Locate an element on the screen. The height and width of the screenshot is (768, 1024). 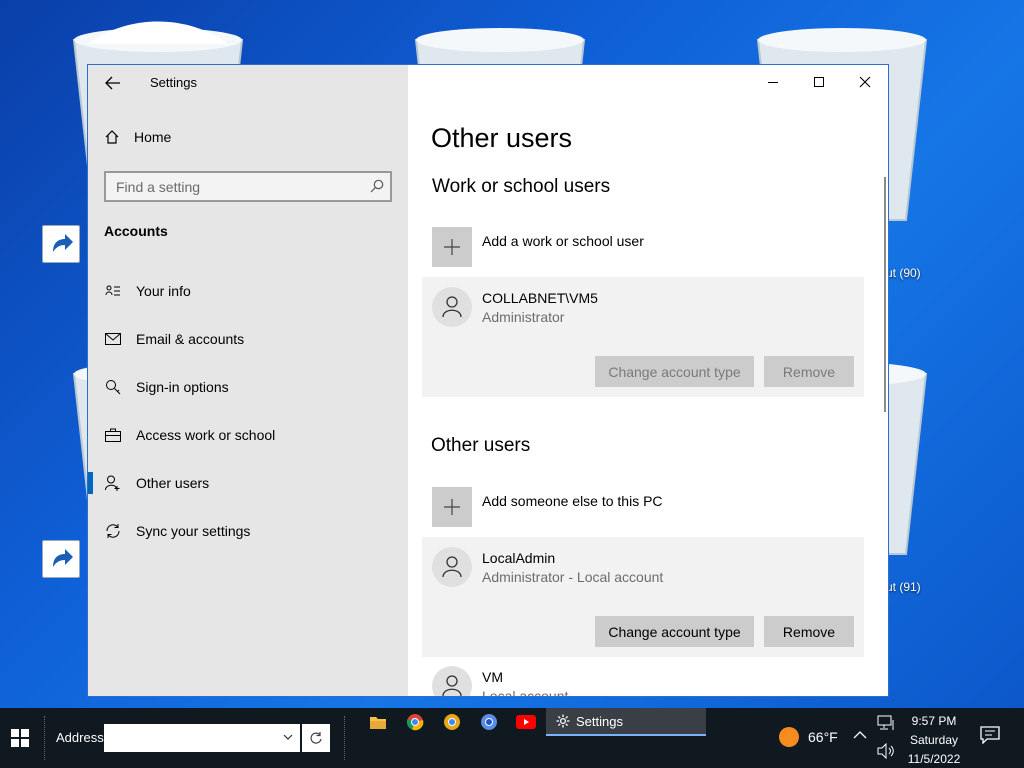
user-name: VM is located at coordinates (492, 677).